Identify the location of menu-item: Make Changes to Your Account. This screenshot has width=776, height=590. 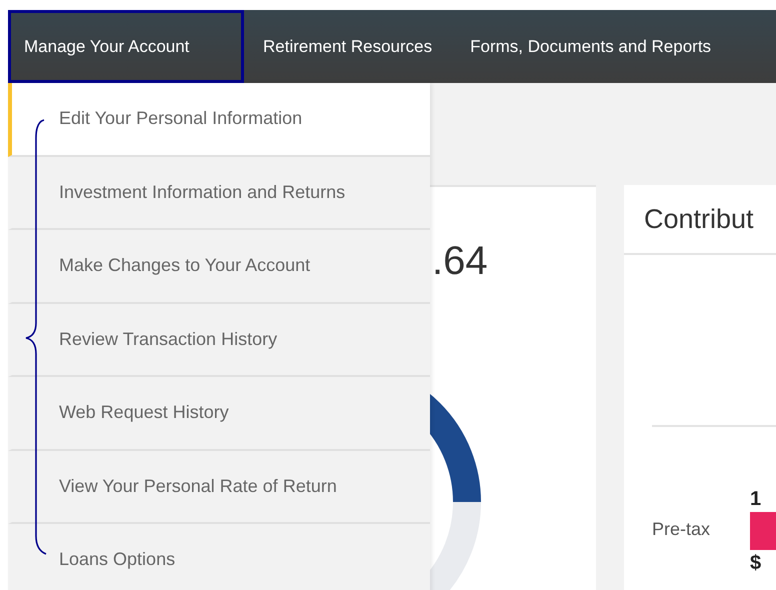
(219, 267).